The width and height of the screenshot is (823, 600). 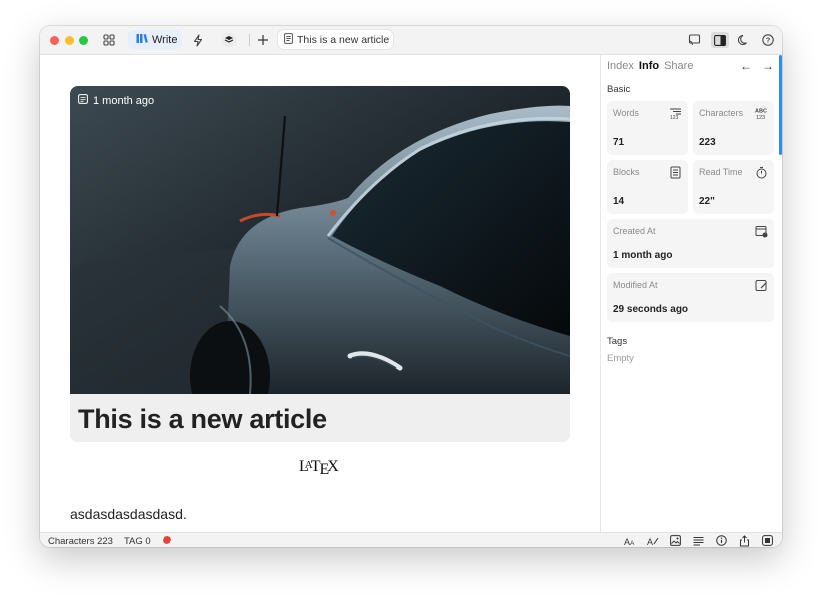 What do you see at coordinates (626, 172) in the screenshot?
I see `stat-blocks-label: Blocks` at bounding box center [626, 172].